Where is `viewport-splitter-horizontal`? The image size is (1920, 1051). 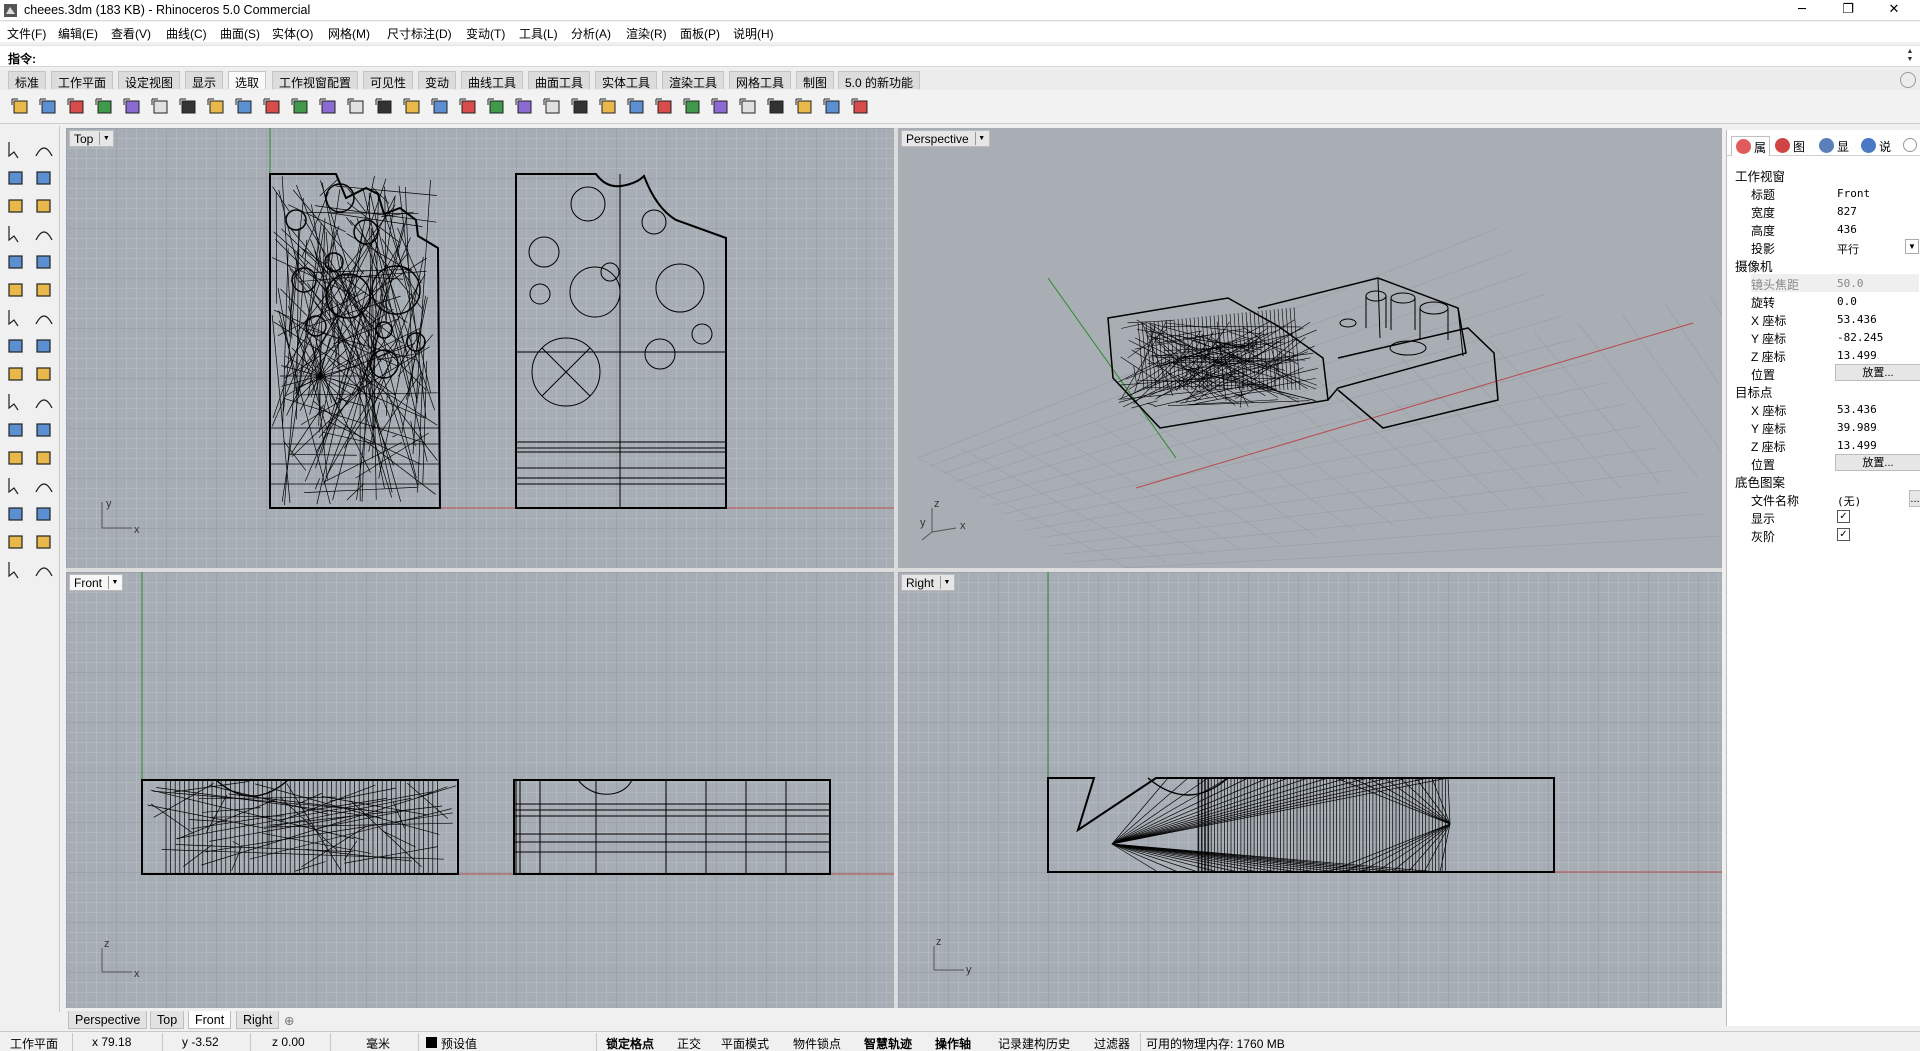 viewport-splitter-horizontal is located at coordinates (894, 570).